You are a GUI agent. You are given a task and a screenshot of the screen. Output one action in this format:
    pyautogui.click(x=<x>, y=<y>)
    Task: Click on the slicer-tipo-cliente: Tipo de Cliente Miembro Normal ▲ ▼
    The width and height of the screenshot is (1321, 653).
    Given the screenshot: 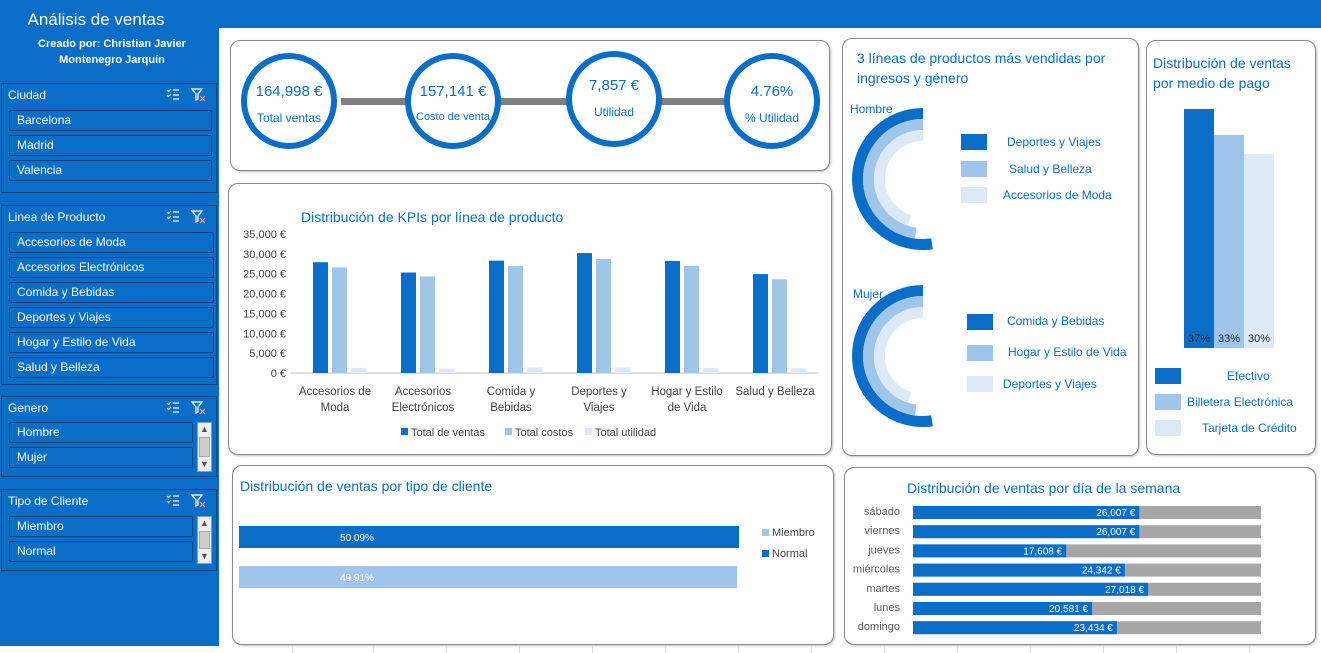 What is the action you would take?
    pyautogui.click(x=109, y=530)
    